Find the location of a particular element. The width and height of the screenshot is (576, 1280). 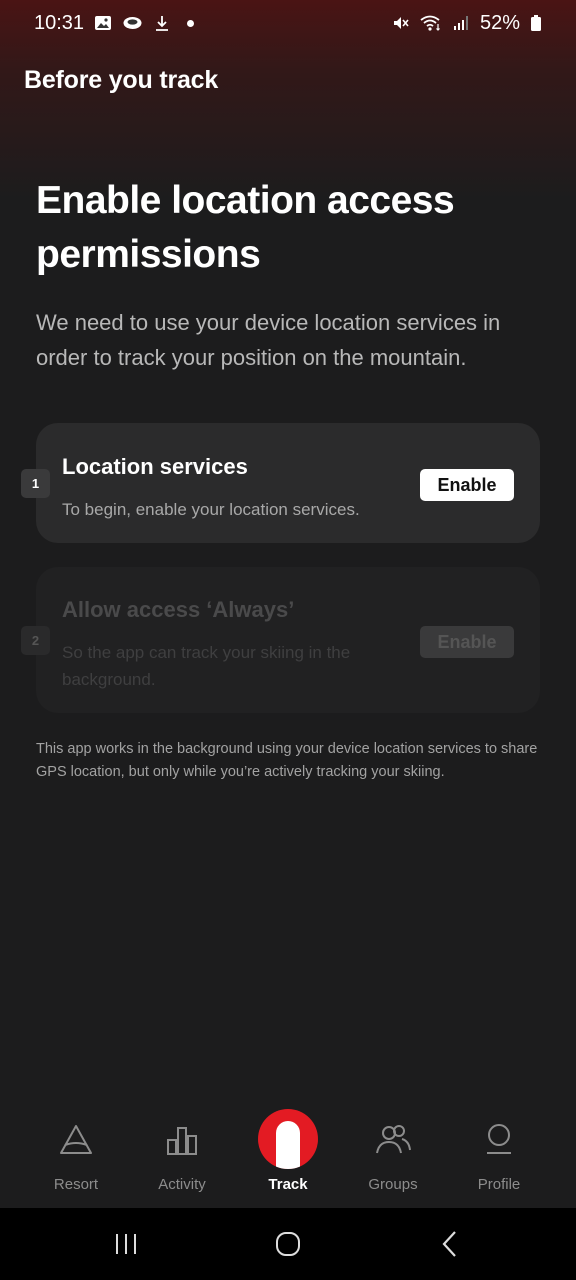

step-number-badge: 2 is located at coordinates (35, 640).